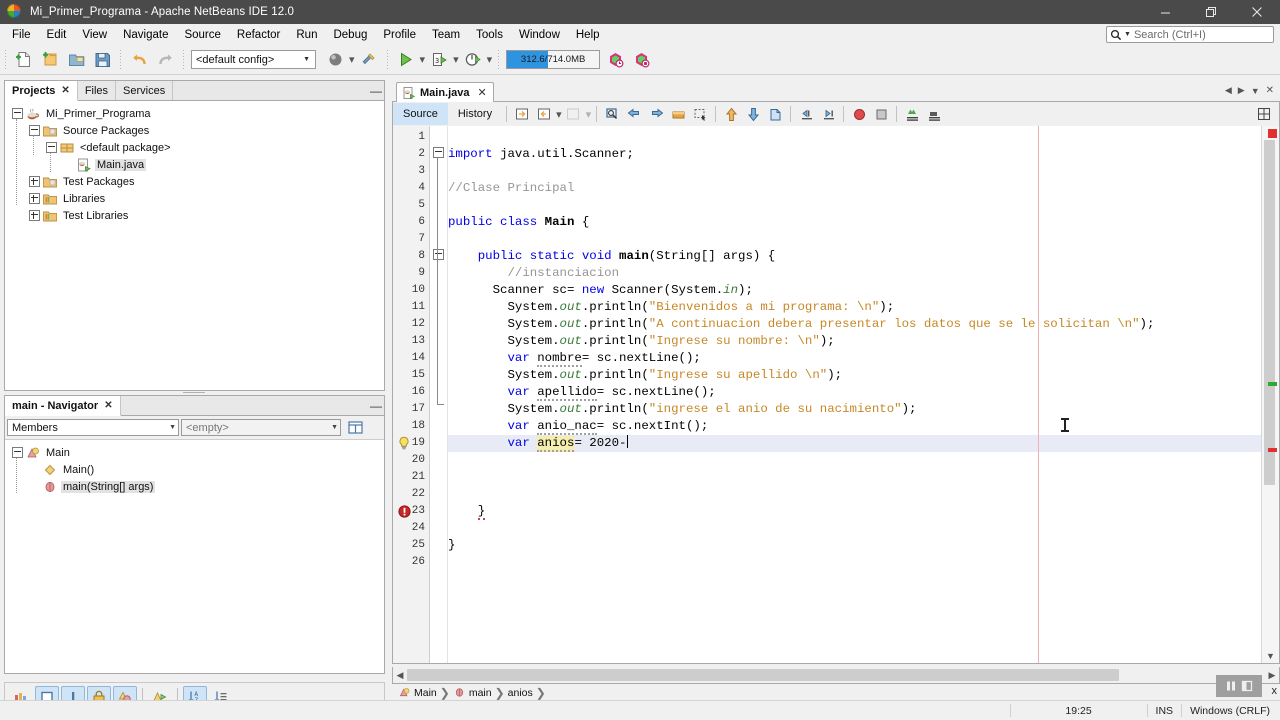 This screenshot has width=1280, height=720. Describe the element at coordinates (881, 114) in the screenshot. I see `stop-macro-recording-icon` at that location.